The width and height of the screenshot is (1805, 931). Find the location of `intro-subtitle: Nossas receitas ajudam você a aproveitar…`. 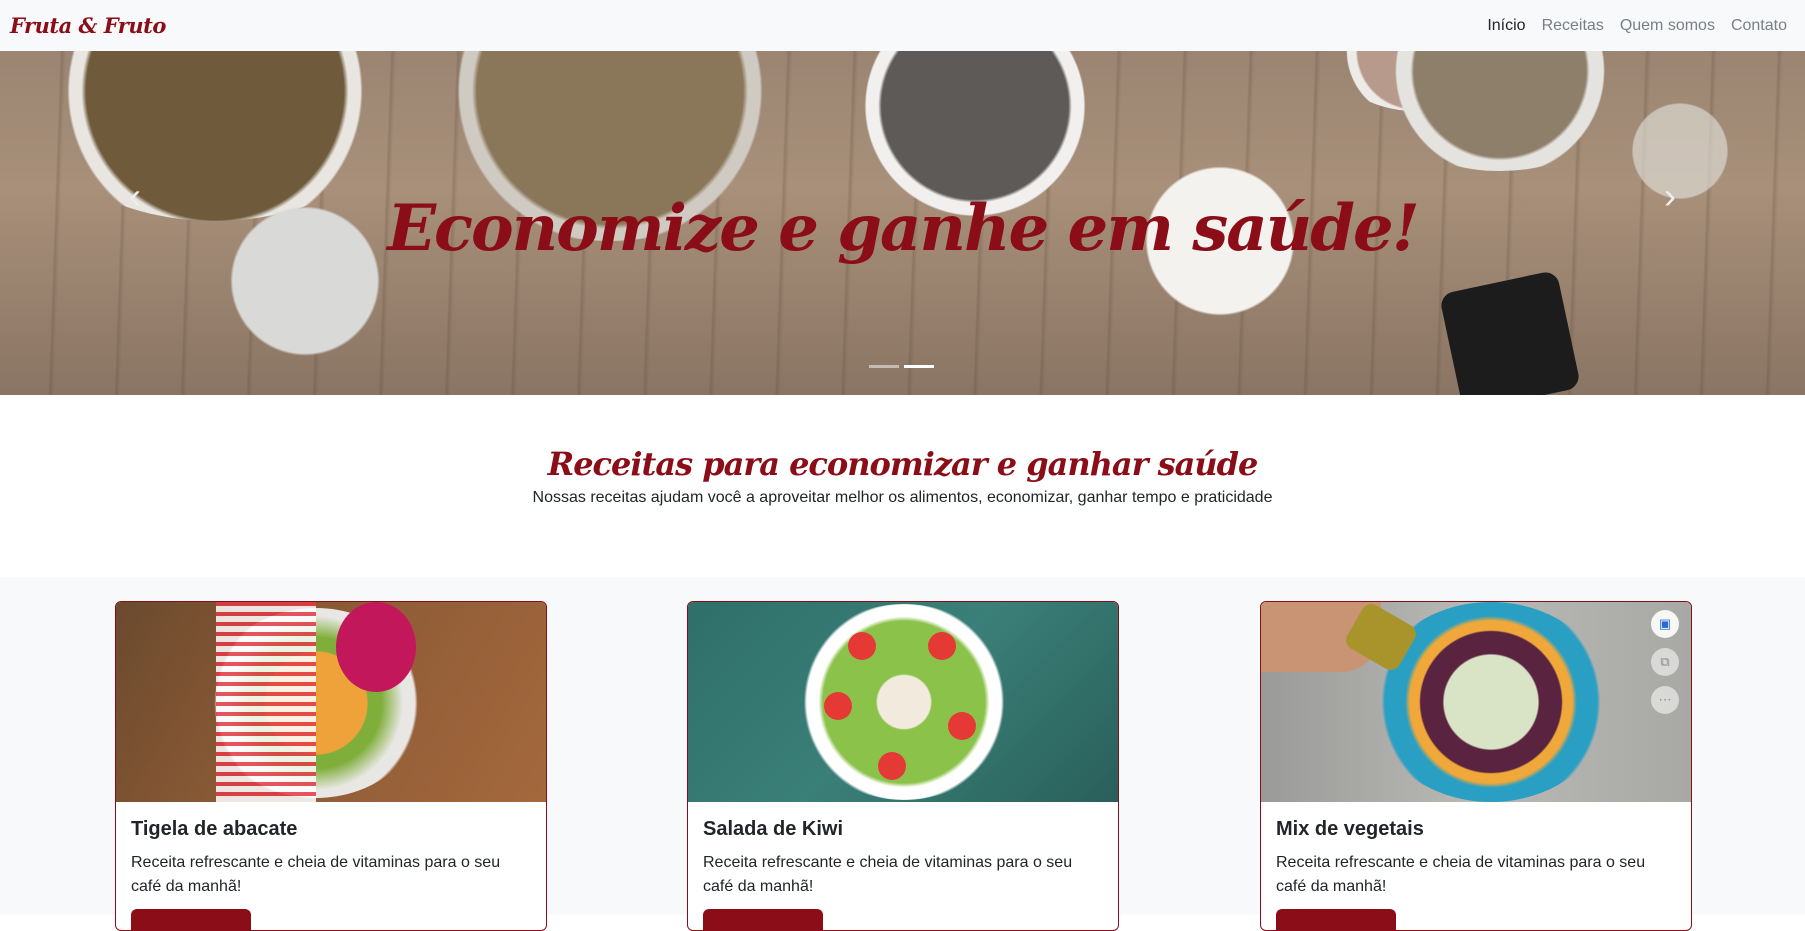

intro-subtitle: Nossas receitas ajudam você a aproveitar… is located at coordinates (902, 497).